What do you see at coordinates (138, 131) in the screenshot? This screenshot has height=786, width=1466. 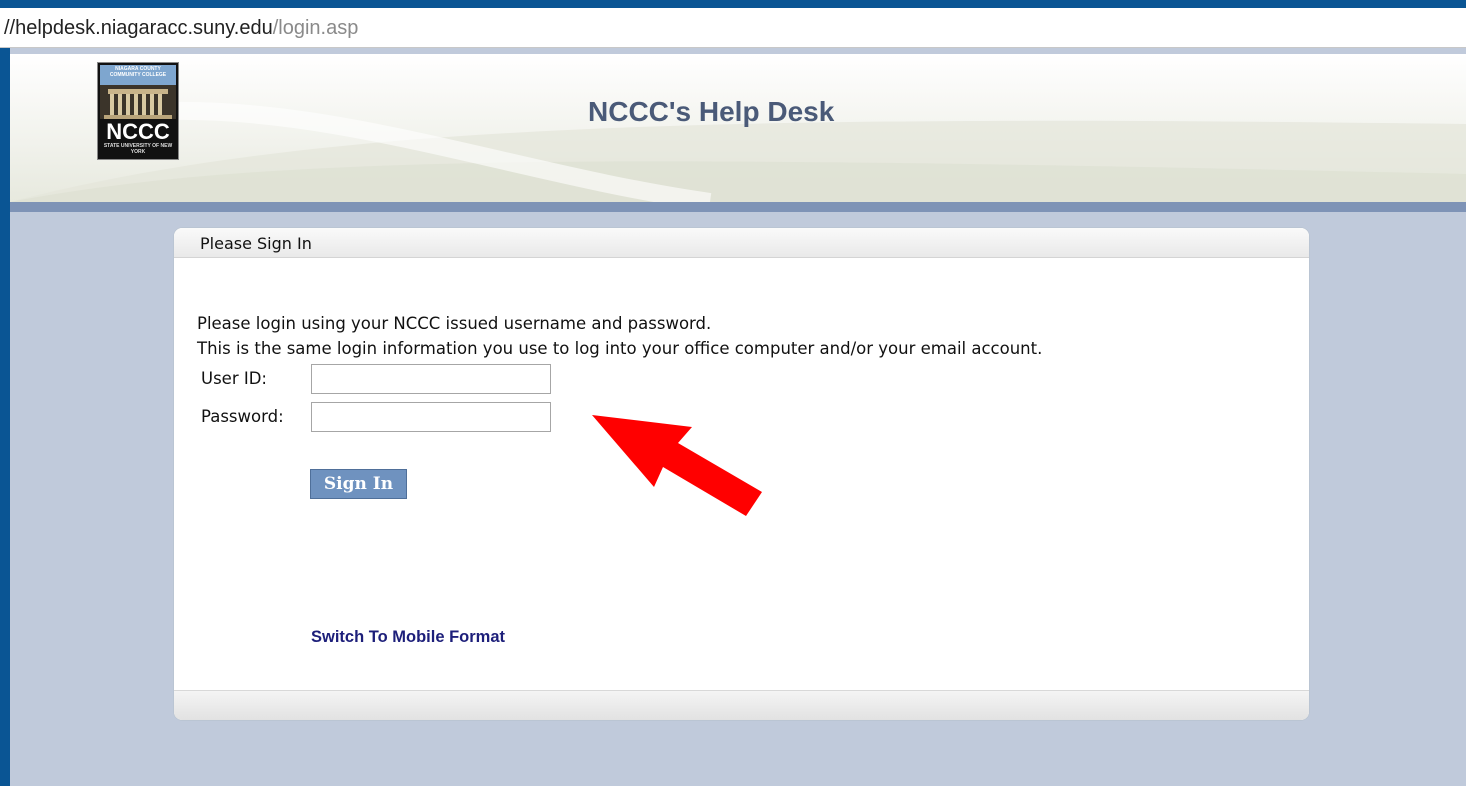 I see `logo-wordmark: NCCC` at bounding box center [138, 131].